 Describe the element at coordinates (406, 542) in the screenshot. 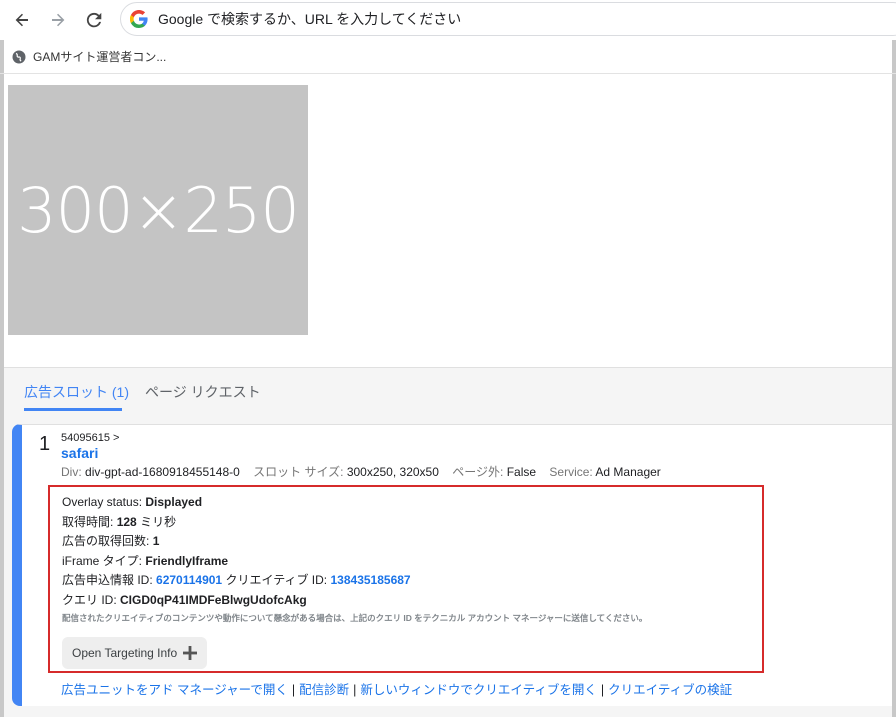

I see `fetch-count-row: 広告の取得回数: 1` at that location.